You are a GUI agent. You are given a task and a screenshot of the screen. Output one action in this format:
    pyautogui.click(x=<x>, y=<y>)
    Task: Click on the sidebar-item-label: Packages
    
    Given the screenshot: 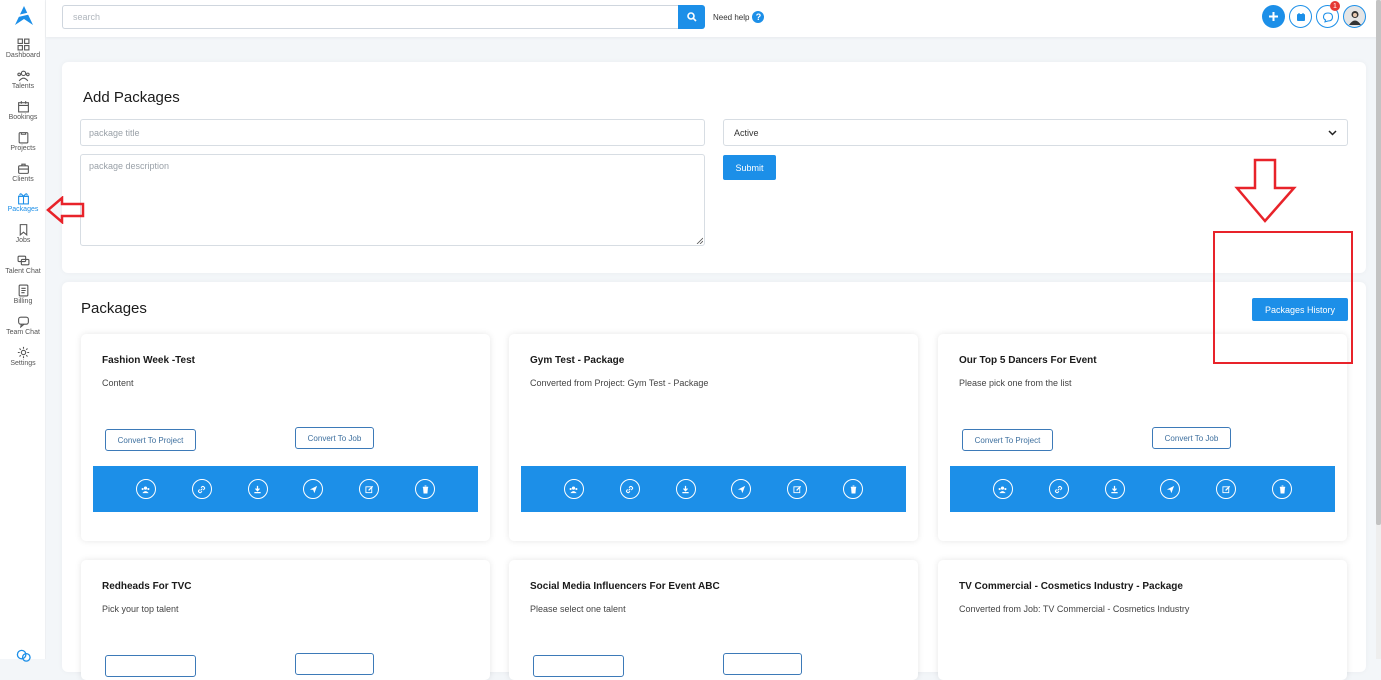 What is the action you would take?
    pyautogui.click(x=23, y=209)
    